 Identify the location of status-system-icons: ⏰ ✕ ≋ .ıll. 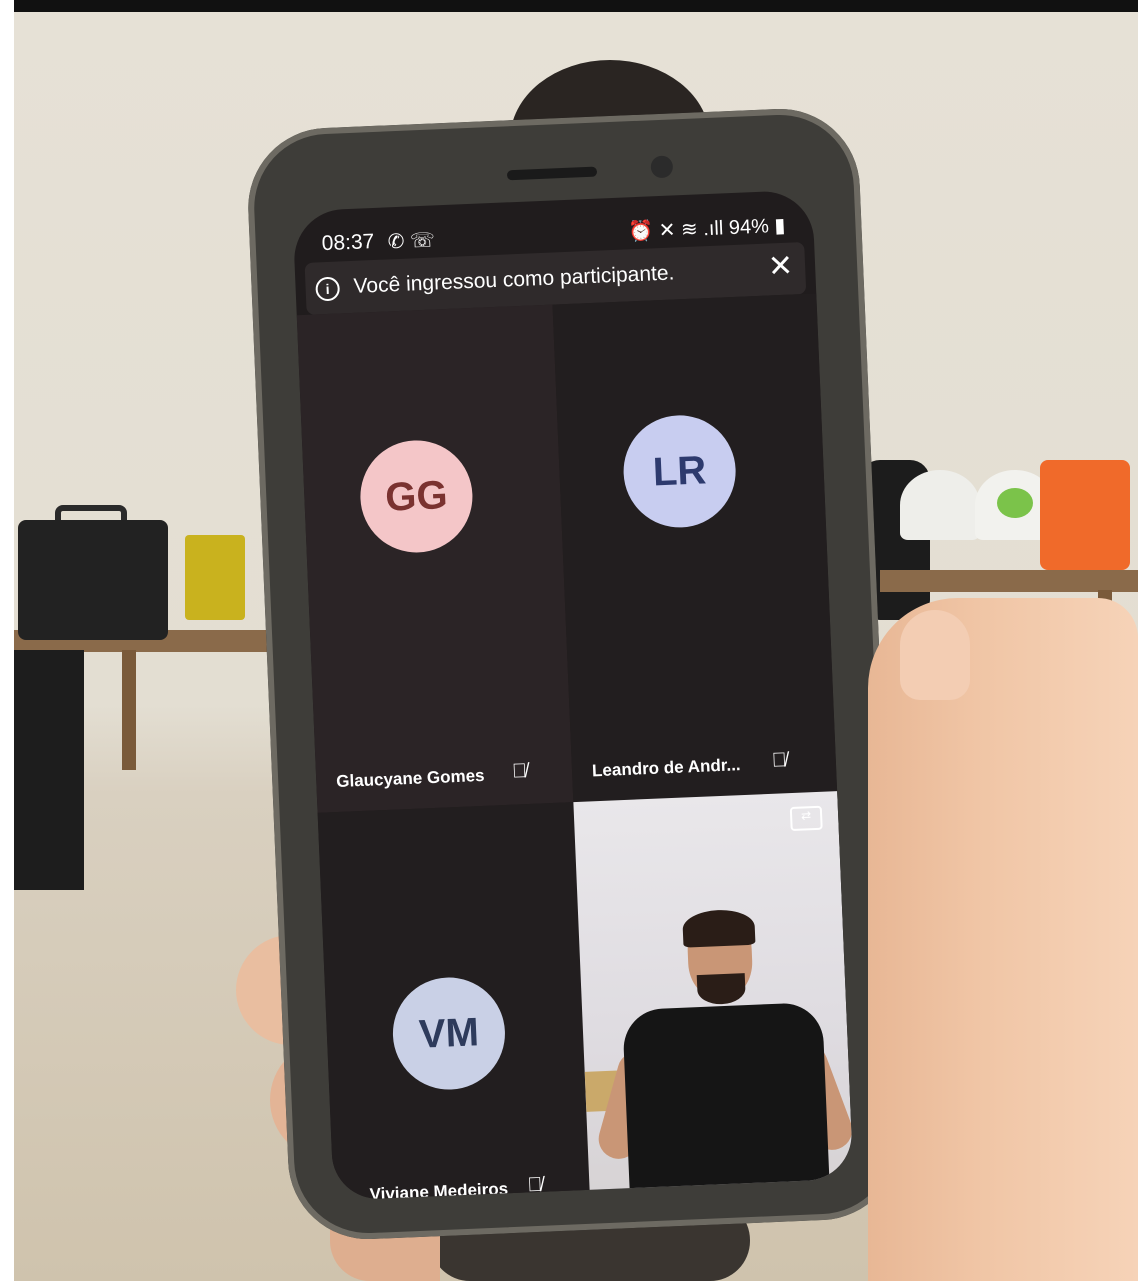
(675, 230).